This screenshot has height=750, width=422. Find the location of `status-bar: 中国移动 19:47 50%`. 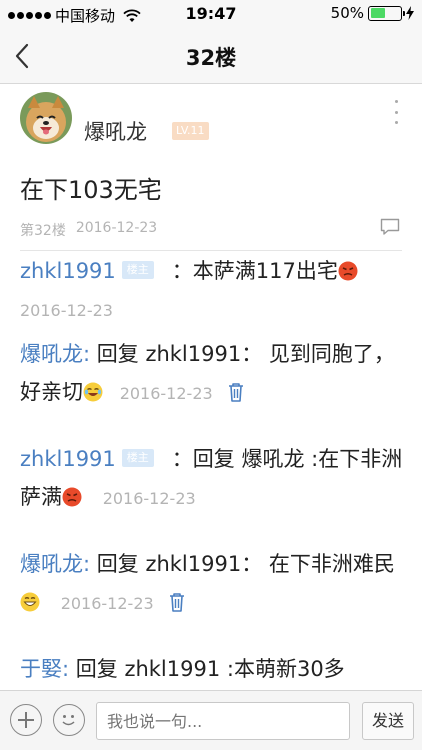

status-bar: 中国移动 19:47 50% is located at coordinates (211, 14).